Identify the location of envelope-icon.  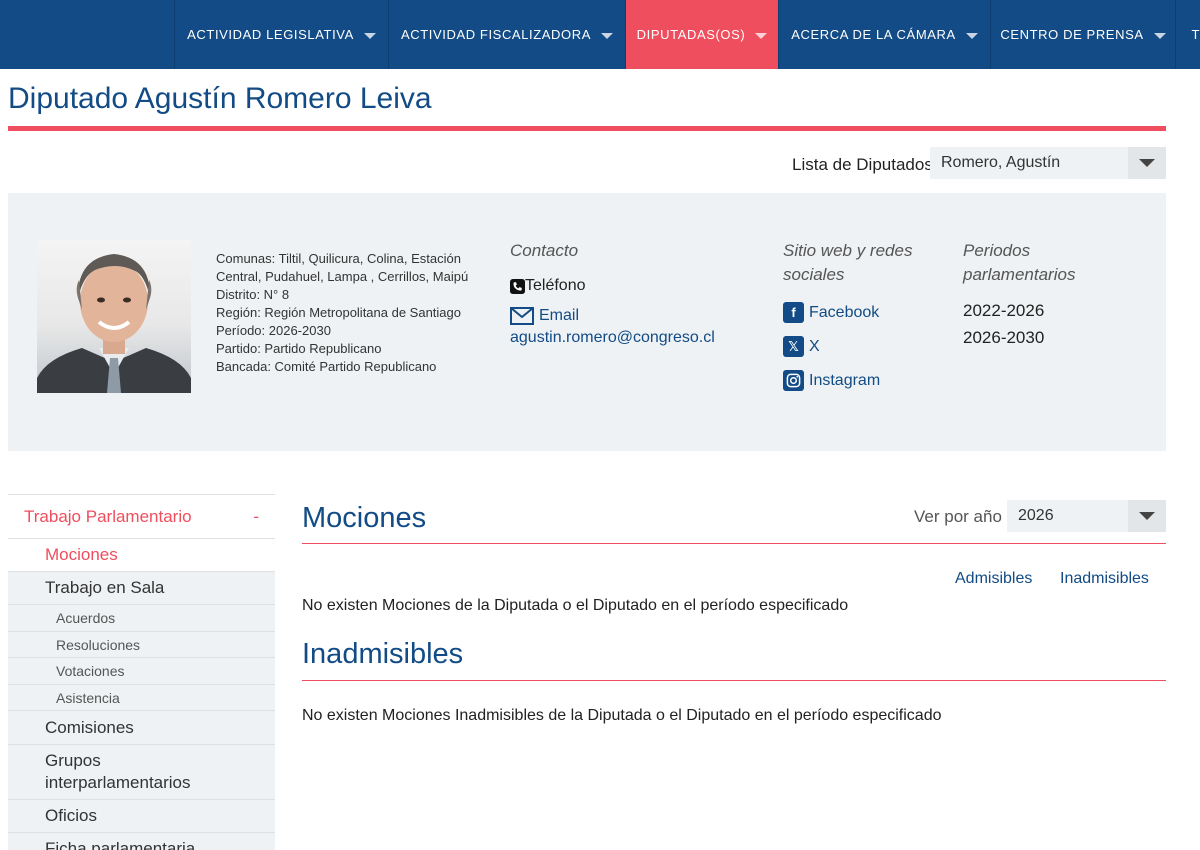
(522, 316).